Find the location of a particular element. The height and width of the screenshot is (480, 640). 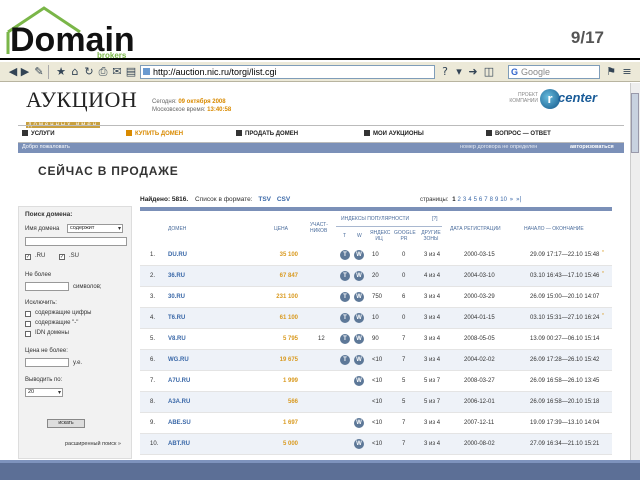

cell-domain: V8.RU is located at coordinates (177, 339).